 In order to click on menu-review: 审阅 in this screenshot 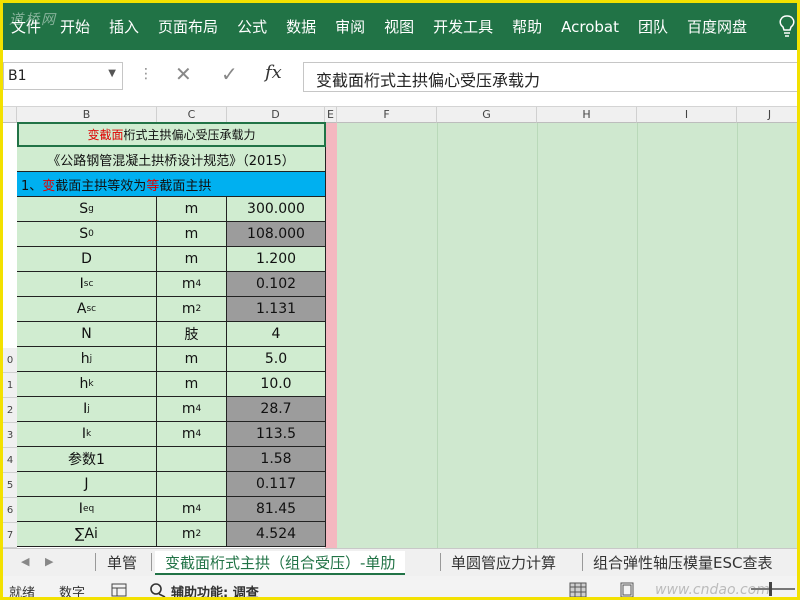, I will do `click(350, 26)`.